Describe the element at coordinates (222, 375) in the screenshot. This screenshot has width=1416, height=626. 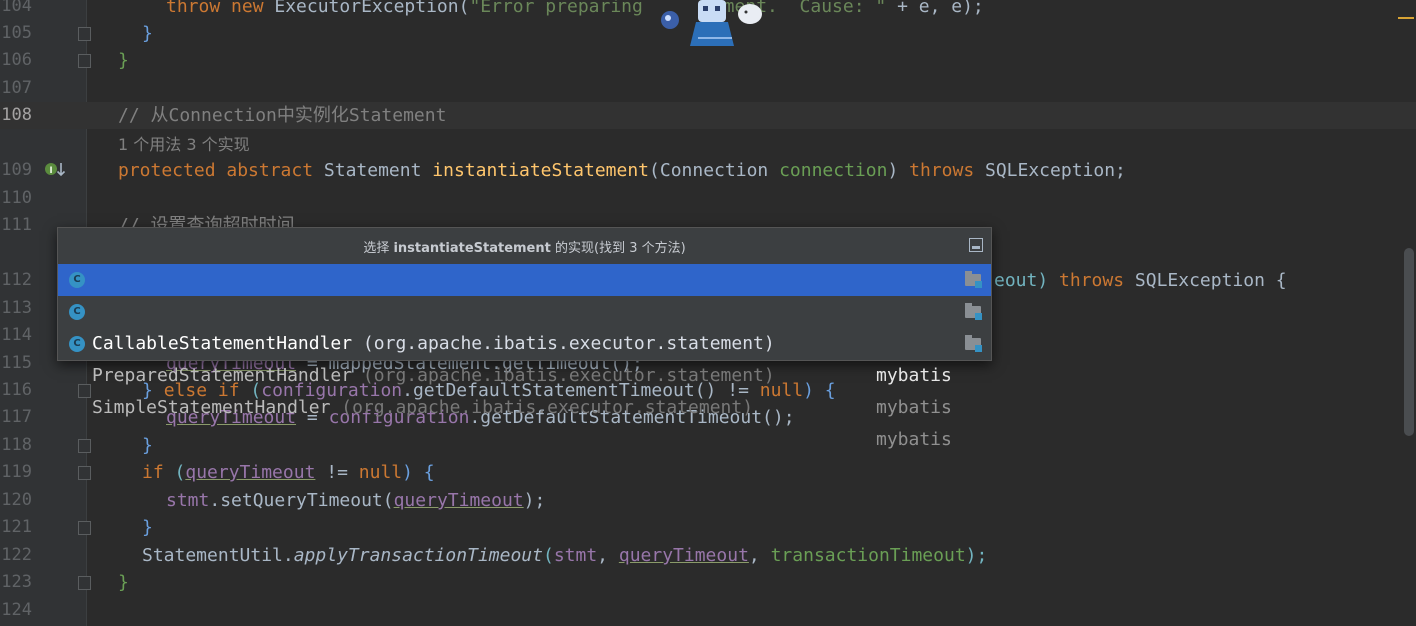
I see `class-name: PreparedStatementHandler` at that location.